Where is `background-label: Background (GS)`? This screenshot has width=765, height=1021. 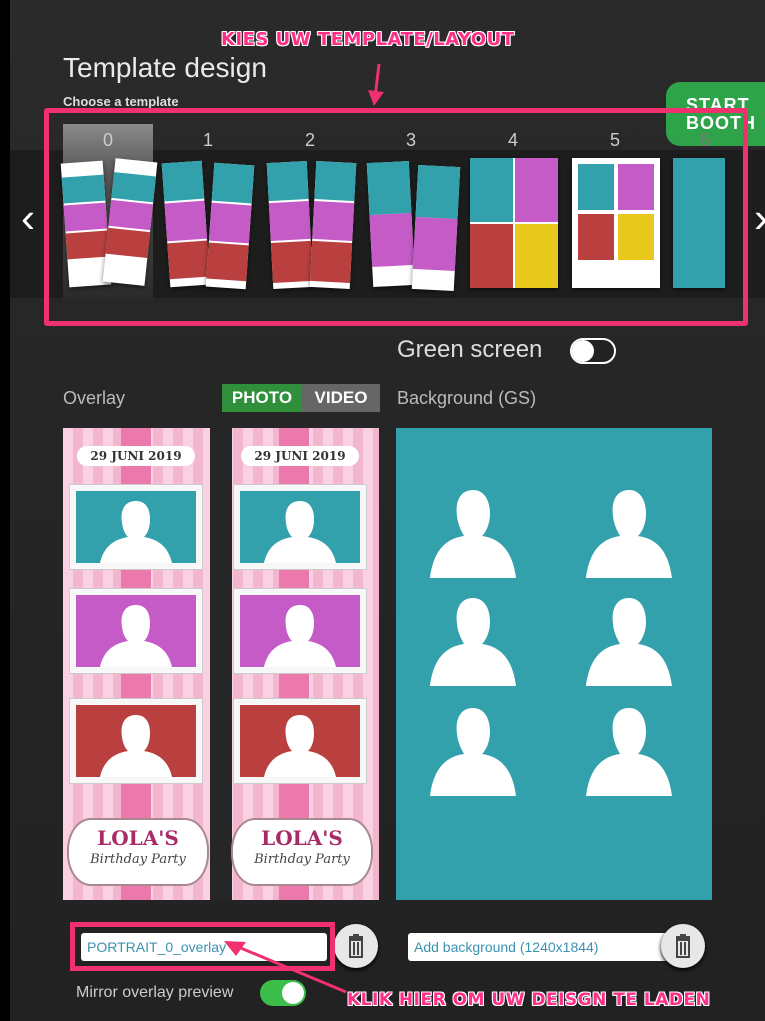
background-label: Background (GS) is located at coordinates (467, 398).